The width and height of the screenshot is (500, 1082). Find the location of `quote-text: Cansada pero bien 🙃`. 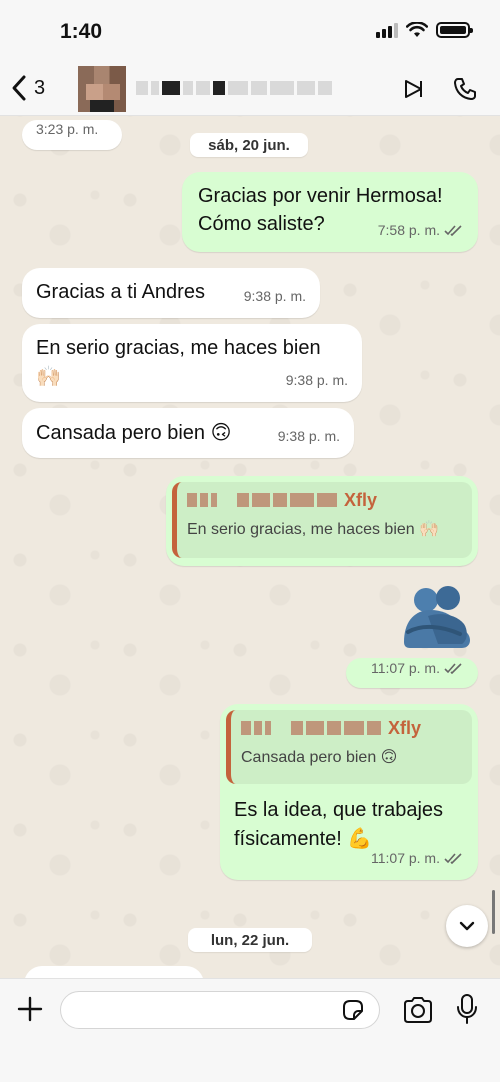

quote-text: Cansada pero bien 🙃 is located at coordinates (319, 757).